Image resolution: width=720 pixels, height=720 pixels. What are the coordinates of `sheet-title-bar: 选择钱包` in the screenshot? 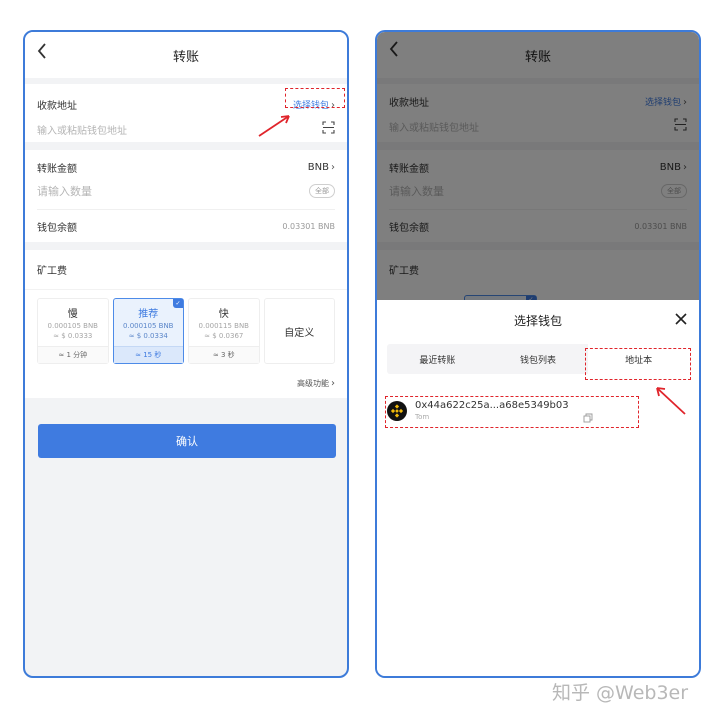 It's located at (538, 320).